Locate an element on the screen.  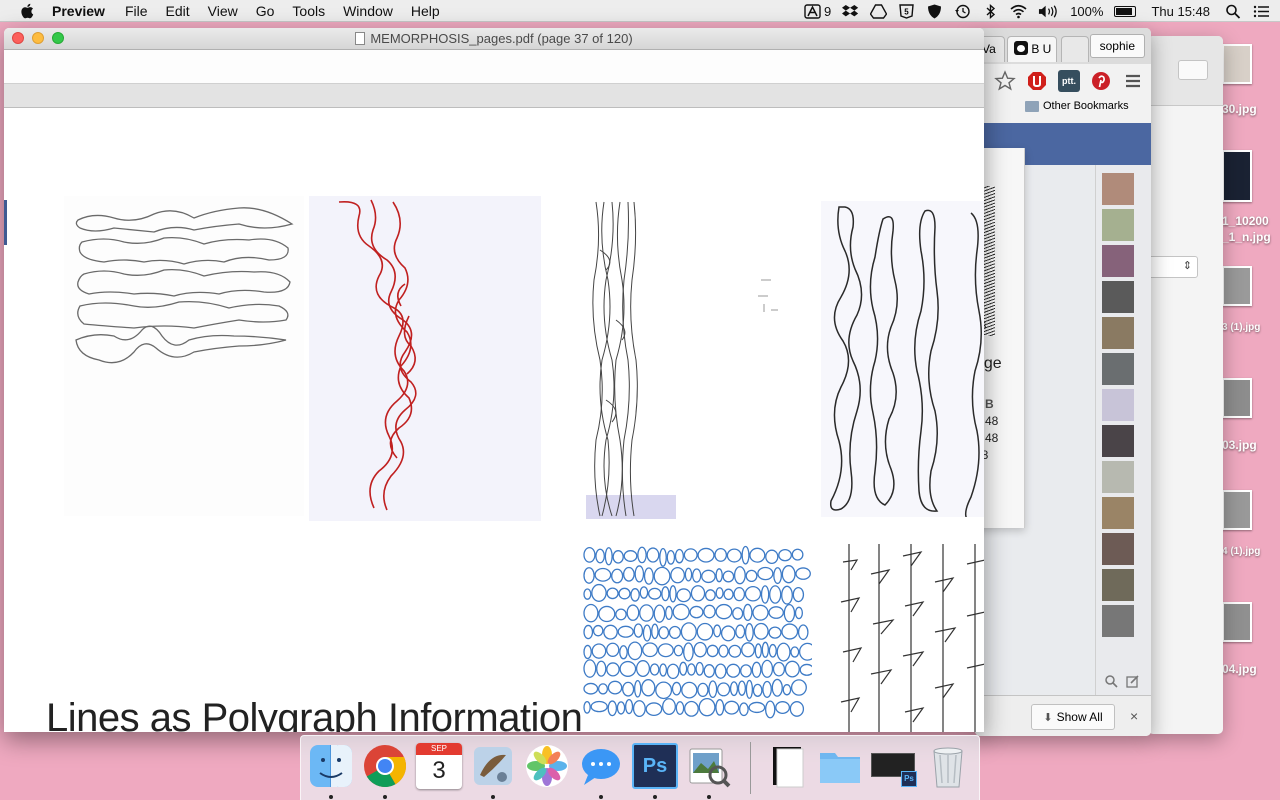
new-tab-button is located at coordinates (1075, 49).